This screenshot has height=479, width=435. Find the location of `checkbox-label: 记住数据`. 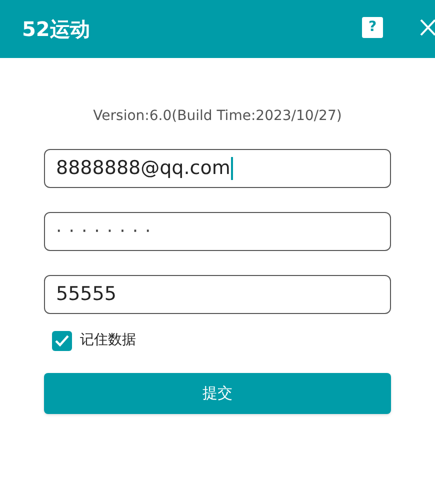

checkbox-label: 记住数据 is located at coordinates (108, 340).